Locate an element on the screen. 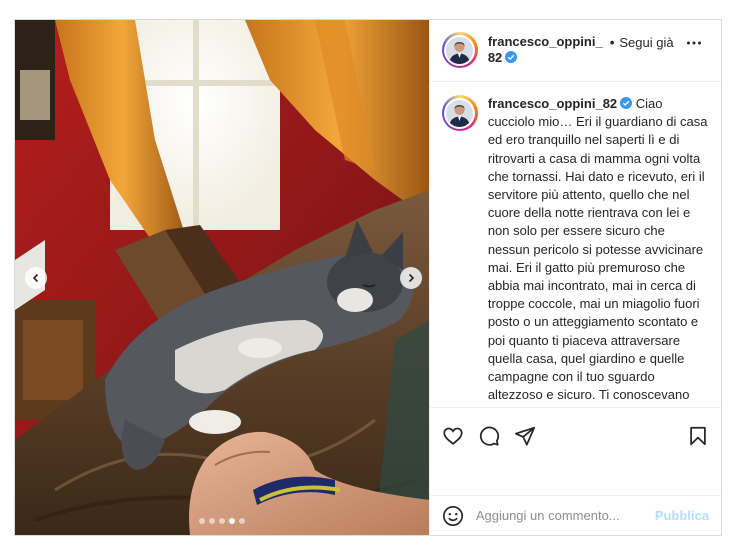 This screenshot has height=550, width=740. carousel-prev-button is located at coordinates (36, 278).